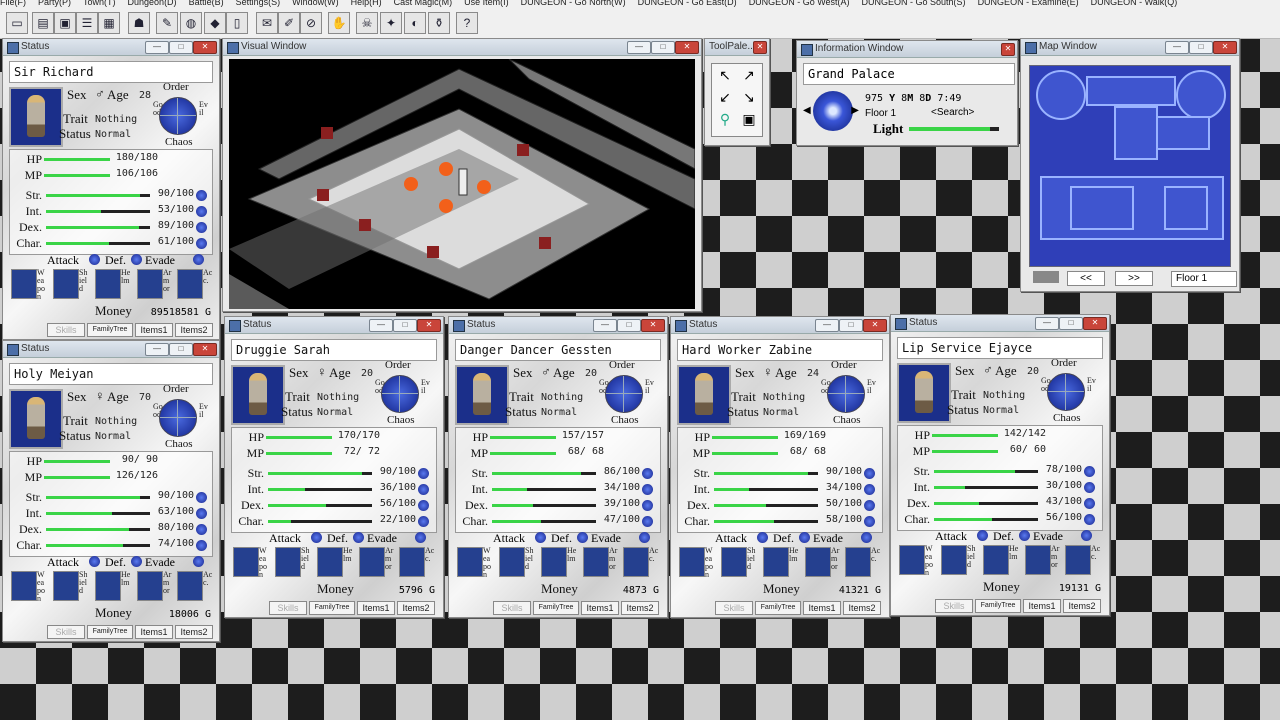 The width and height of the screenshot is (1280, 720). Describe the element at coordinates (366, 3) in the screenshot. I see `menu-item: Help(H)` at that location.